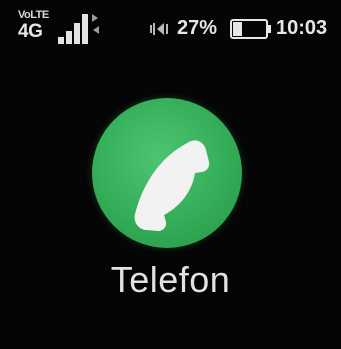 This screenshot has height=349, width=341. I want to click on clock: 10:03, so click(302, 28).